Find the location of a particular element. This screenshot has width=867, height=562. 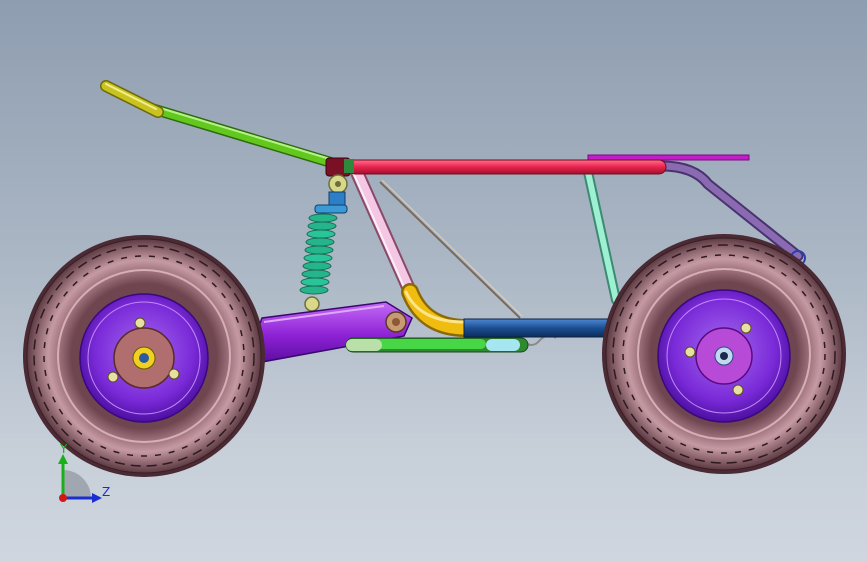

shock-absorber is located at coordinates (323, 243).